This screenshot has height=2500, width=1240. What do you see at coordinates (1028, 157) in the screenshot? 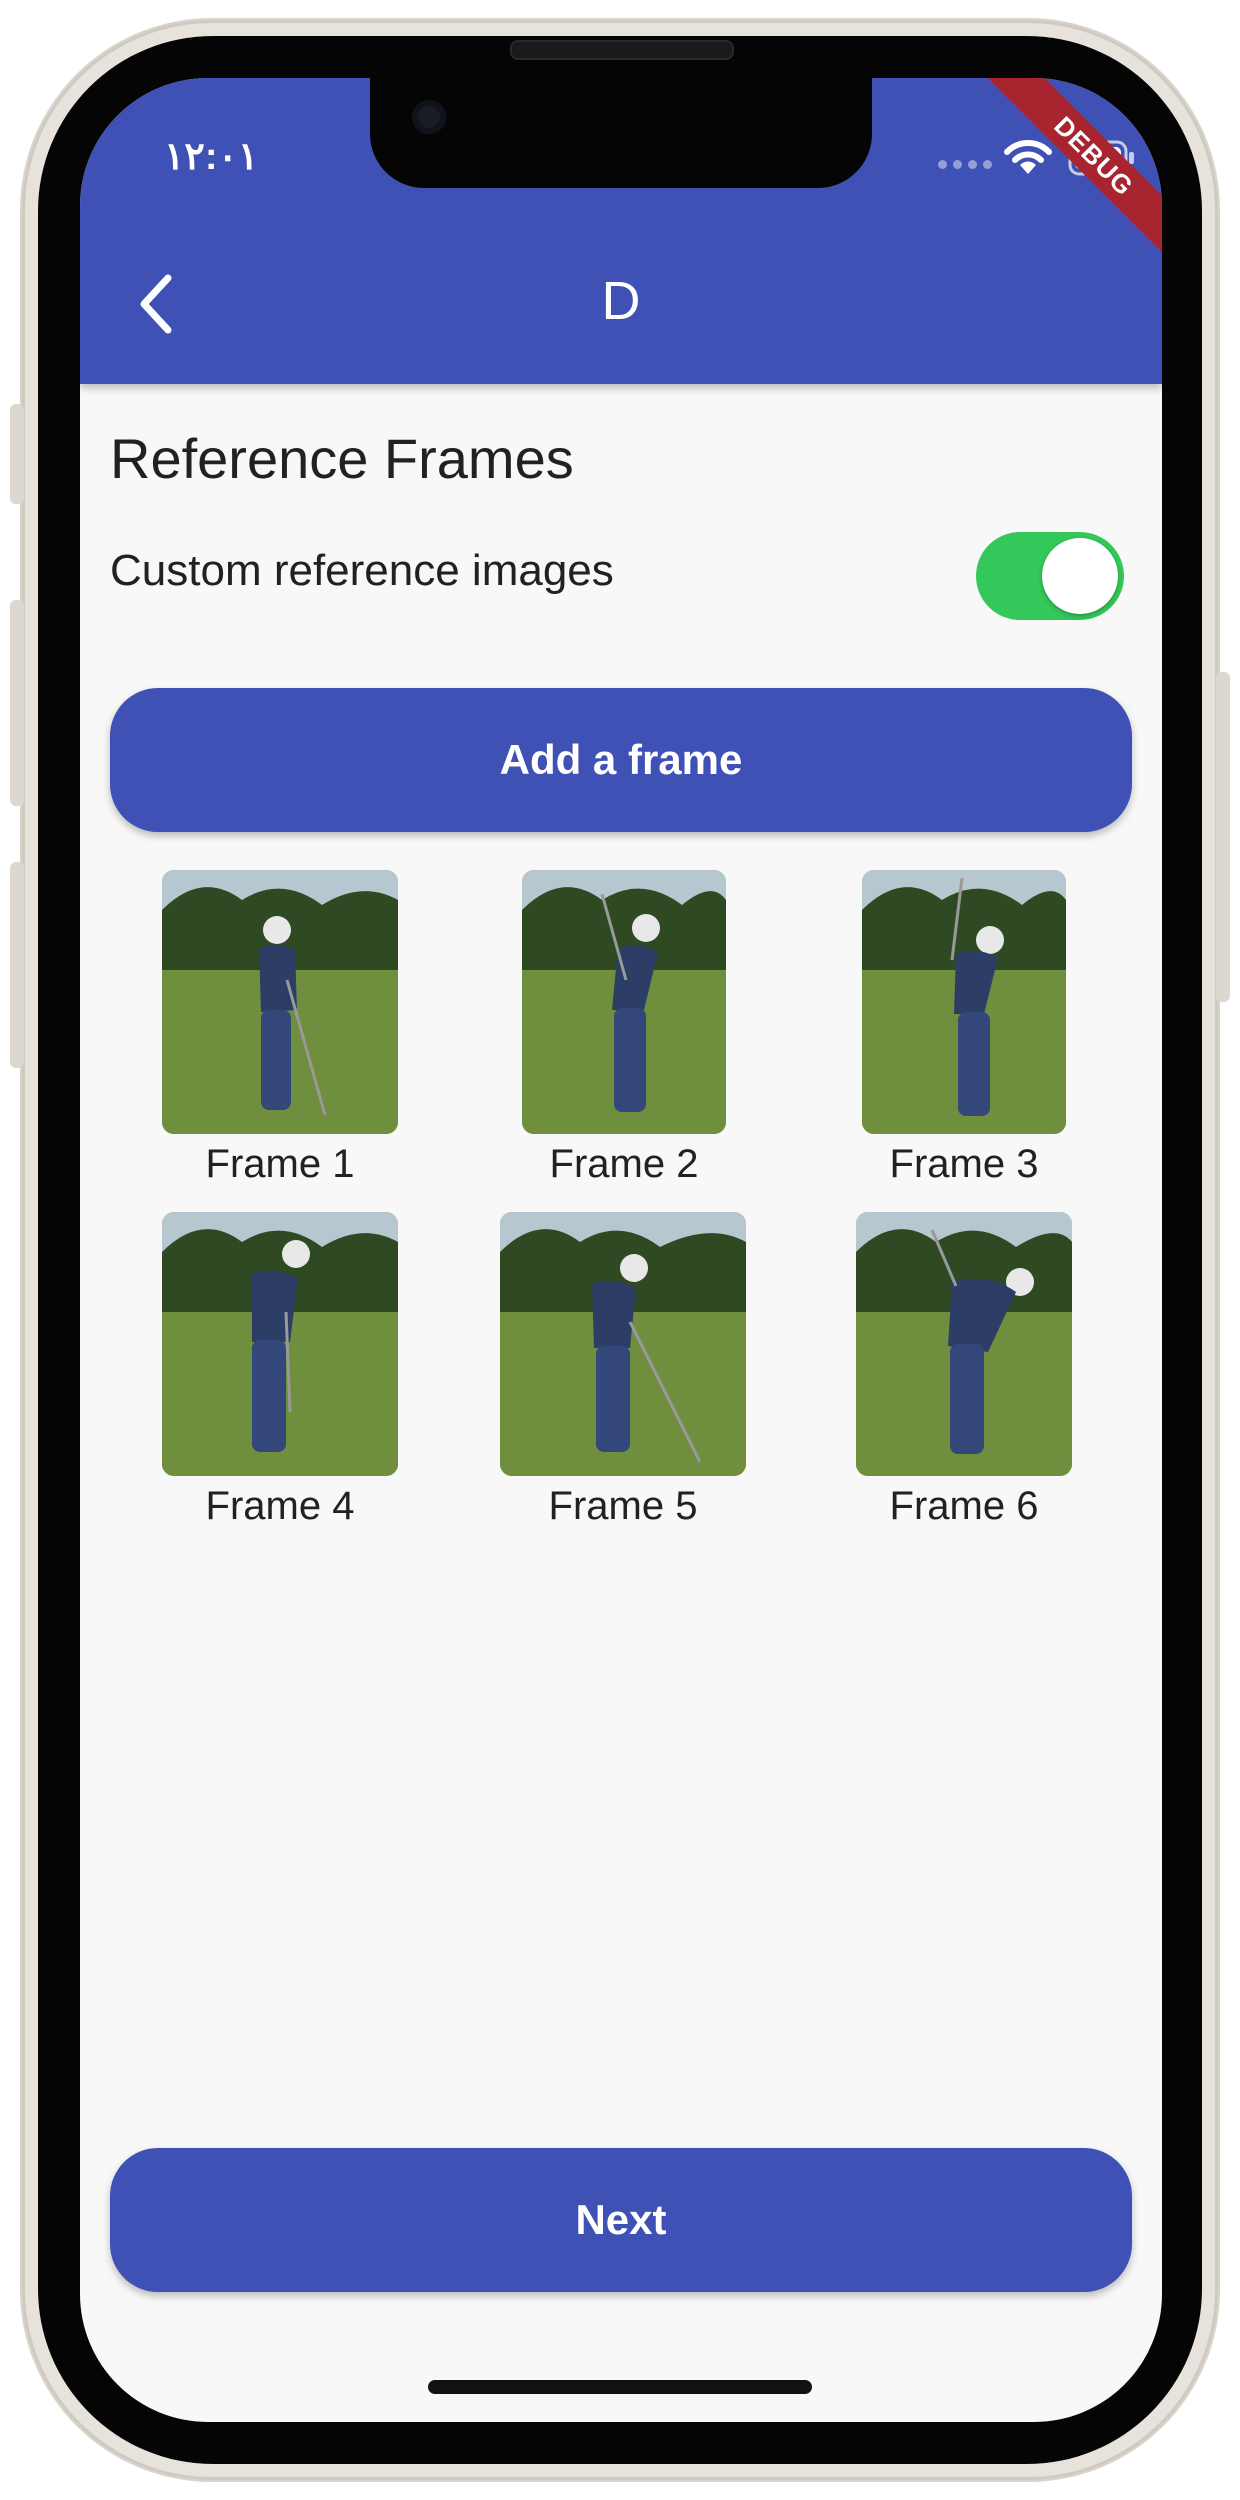
I see `wifi-icon` at bounding box center [1028, 157].